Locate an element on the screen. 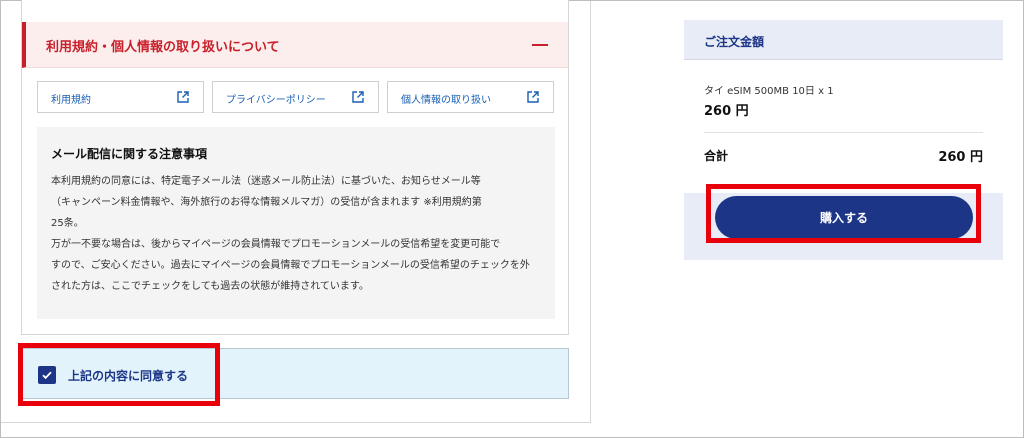 This screenshot has width=1024, height=438. link-privacy-policy: プライバシーポリシー is located at coordinates (295, 97).